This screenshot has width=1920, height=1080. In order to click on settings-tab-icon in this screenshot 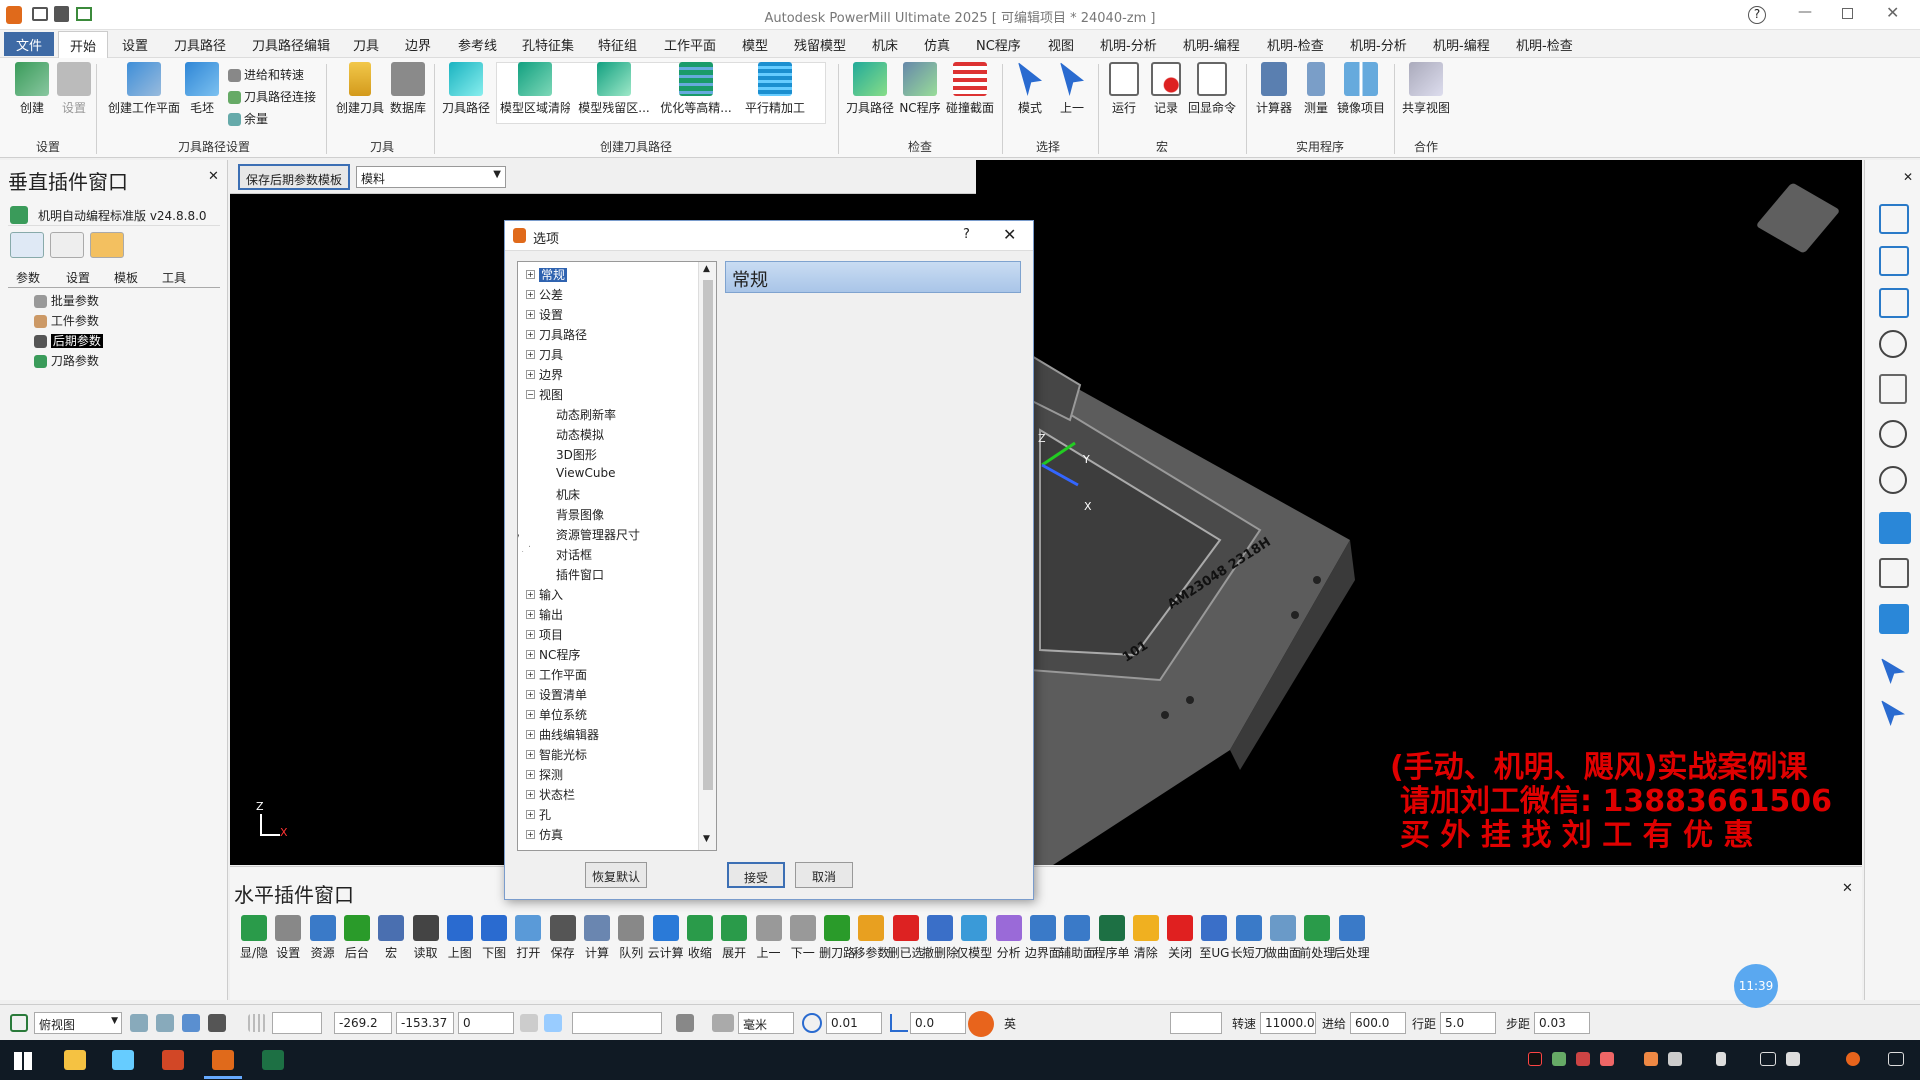, I will do `click(107, 245)`.